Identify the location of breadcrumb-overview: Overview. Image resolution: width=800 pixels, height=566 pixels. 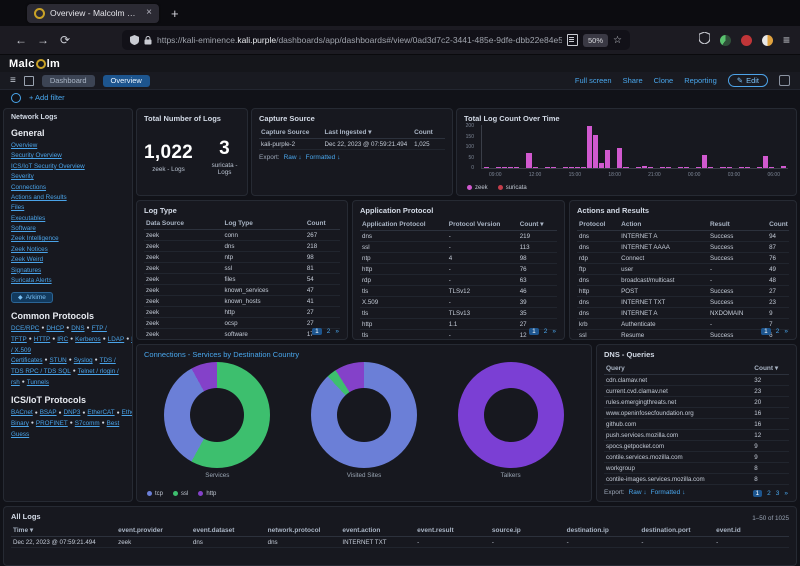
(126, 80).